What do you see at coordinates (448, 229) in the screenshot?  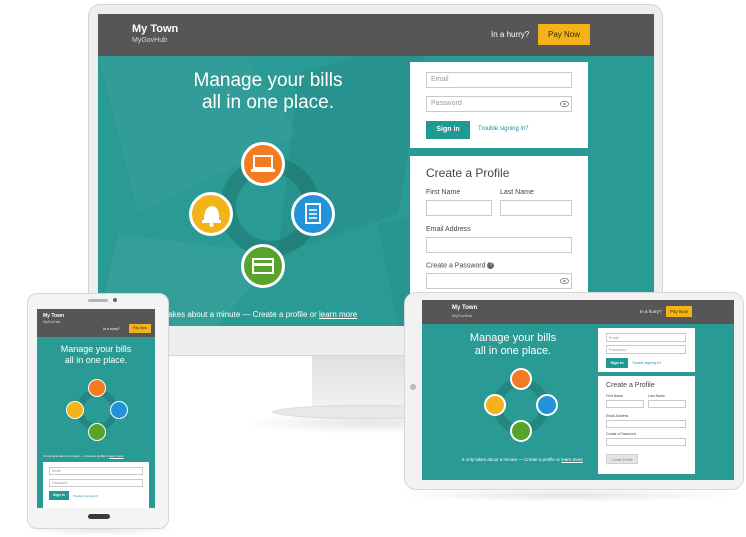 I see `email-address-label: Email Address` at bounding box center [448, 229].